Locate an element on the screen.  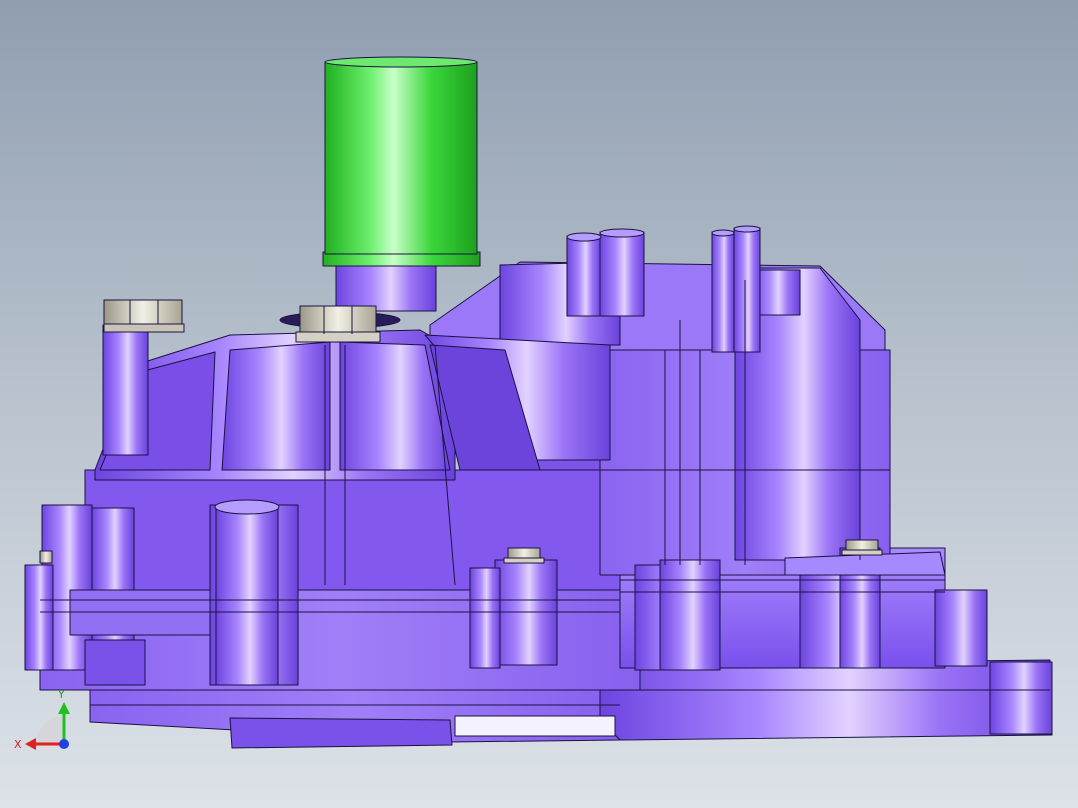
axis-triad: Y X is located at coordinates (42, 719).